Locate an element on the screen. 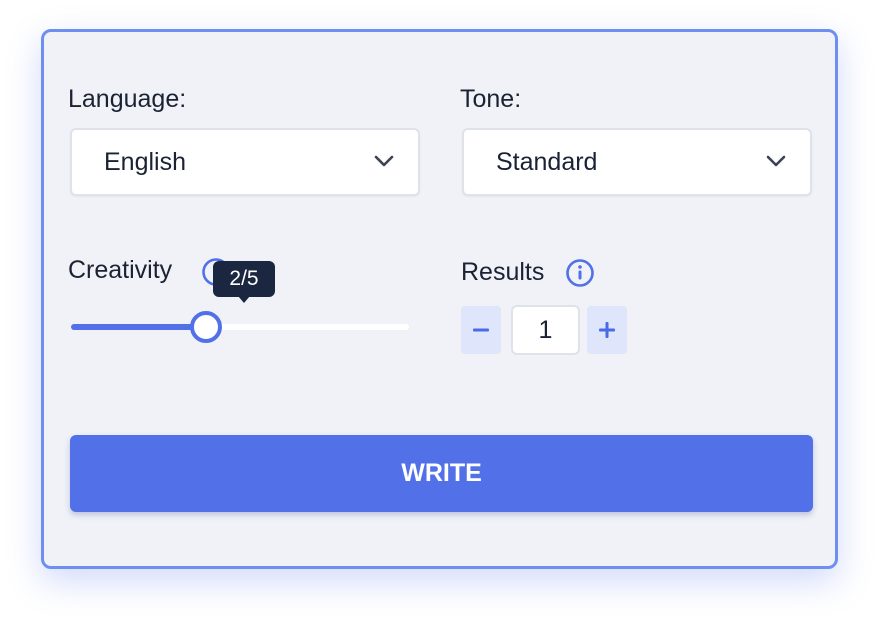  write-button: WRITE is located at coordinates (441, 473).